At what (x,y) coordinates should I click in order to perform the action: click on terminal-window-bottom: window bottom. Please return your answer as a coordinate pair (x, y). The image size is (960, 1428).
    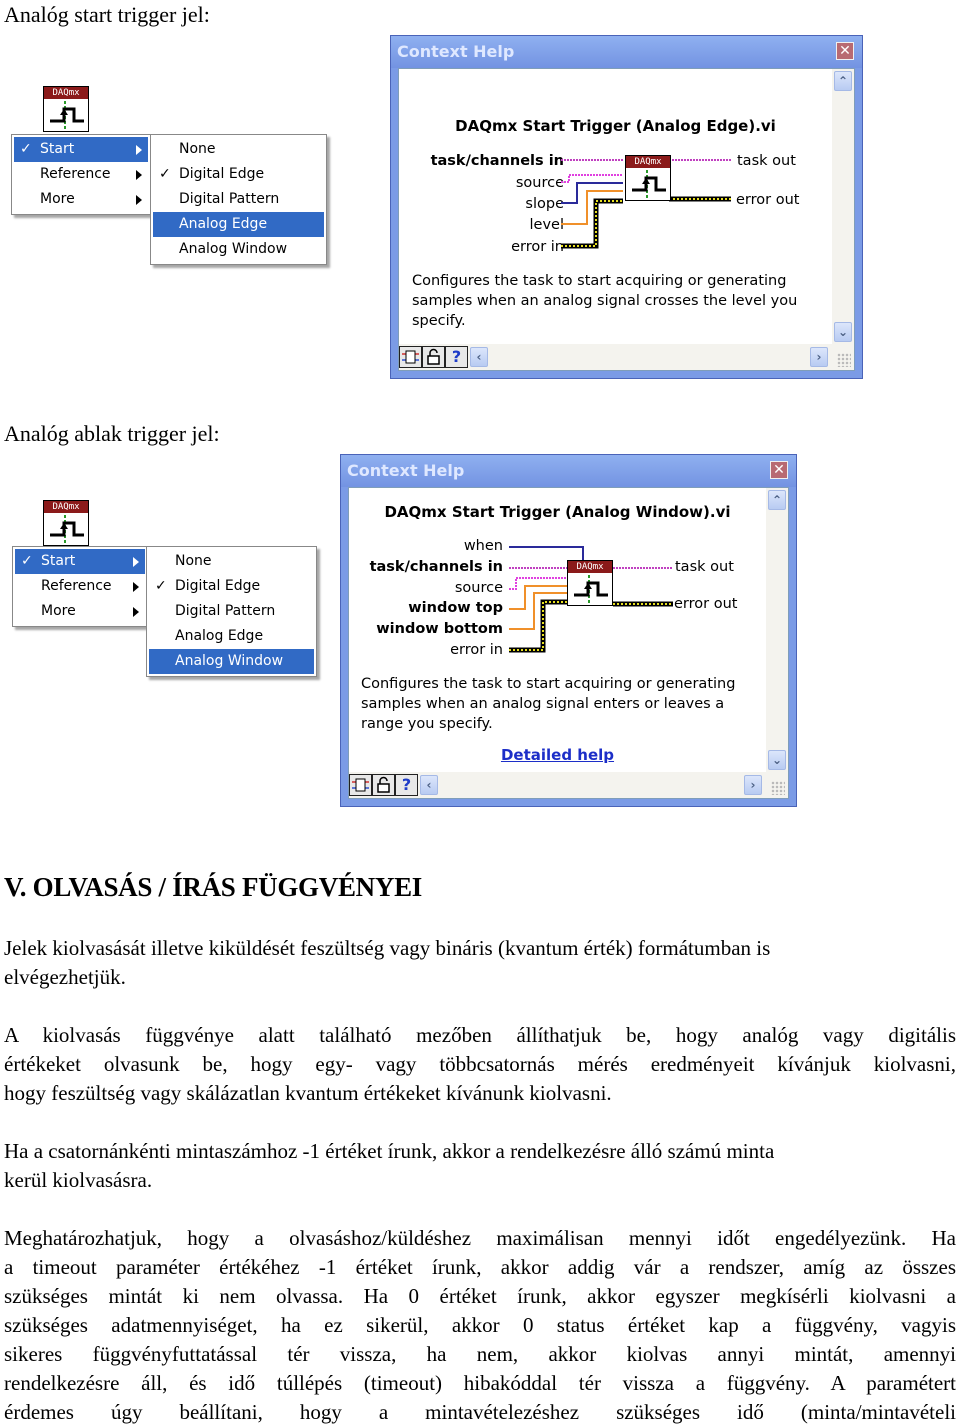
    Looking at the image, I should click on (439, 629).